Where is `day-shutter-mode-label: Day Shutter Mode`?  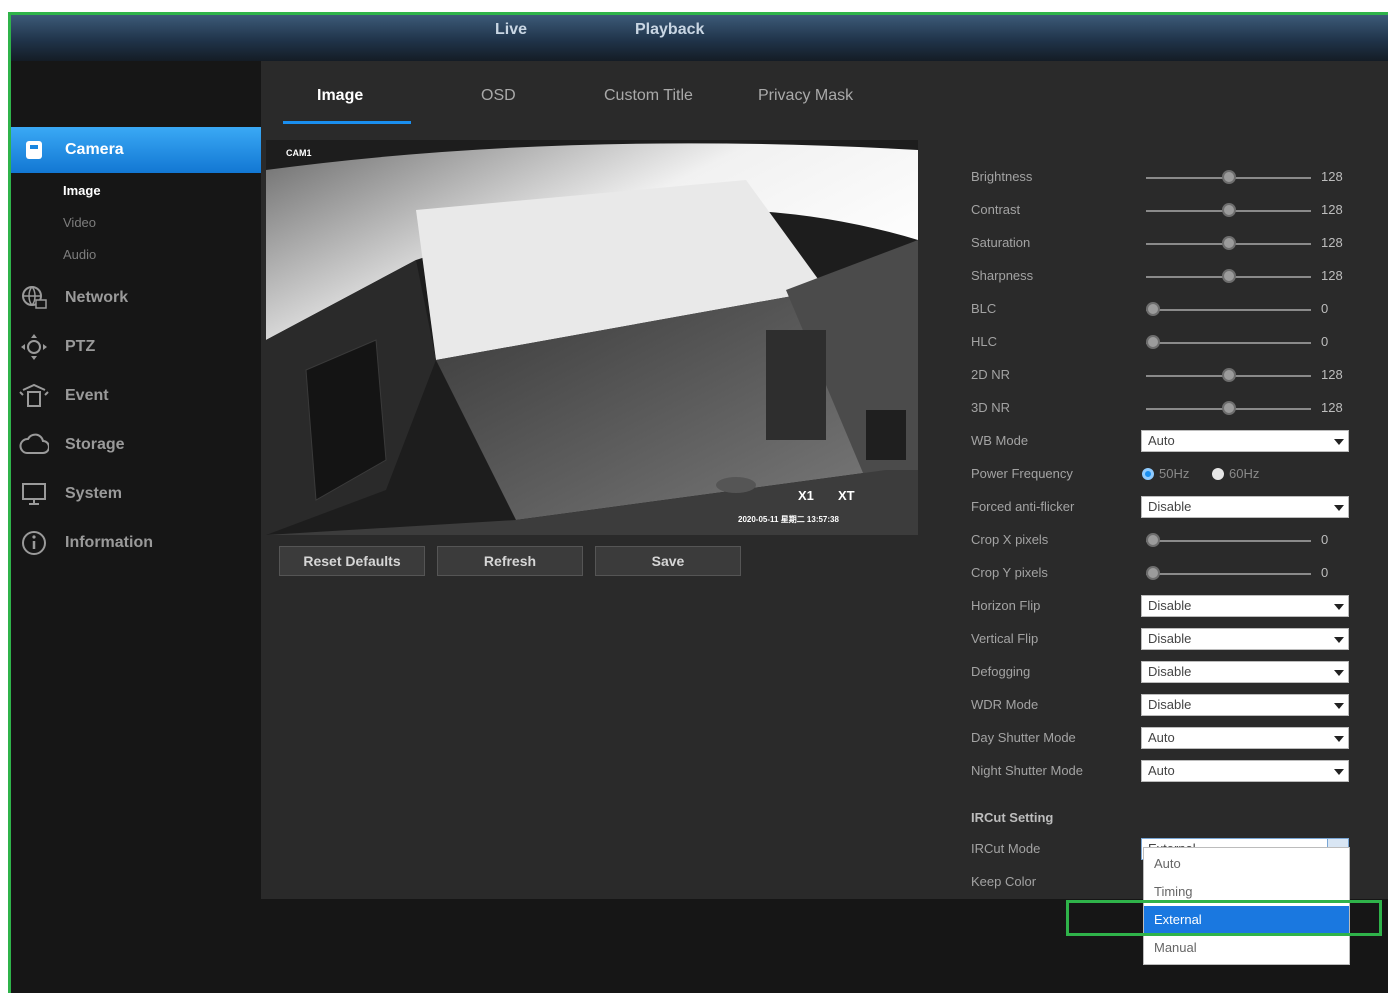
day-shutter-mode-label: Day Shutter Mode is located at coordinates (1023, 737).